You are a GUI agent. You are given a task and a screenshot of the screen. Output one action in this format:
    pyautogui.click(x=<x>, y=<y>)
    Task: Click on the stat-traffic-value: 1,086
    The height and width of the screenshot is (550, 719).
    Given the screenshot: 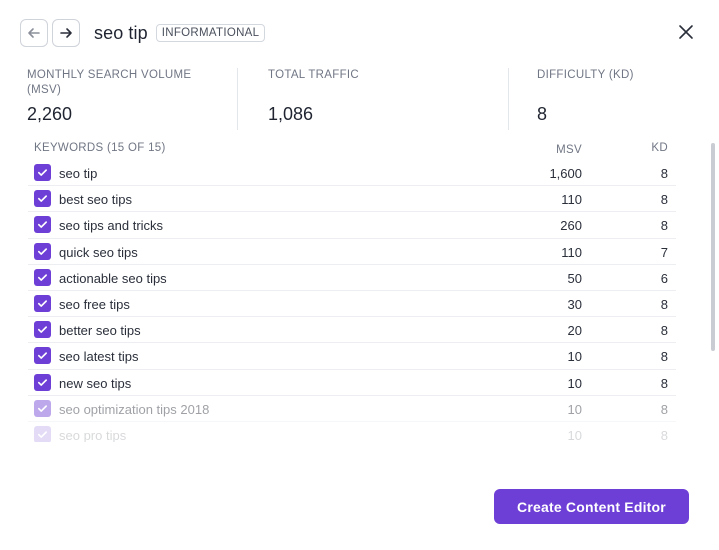 What is the action you would take?
    pyautogui.click(x=291, y=114)
    